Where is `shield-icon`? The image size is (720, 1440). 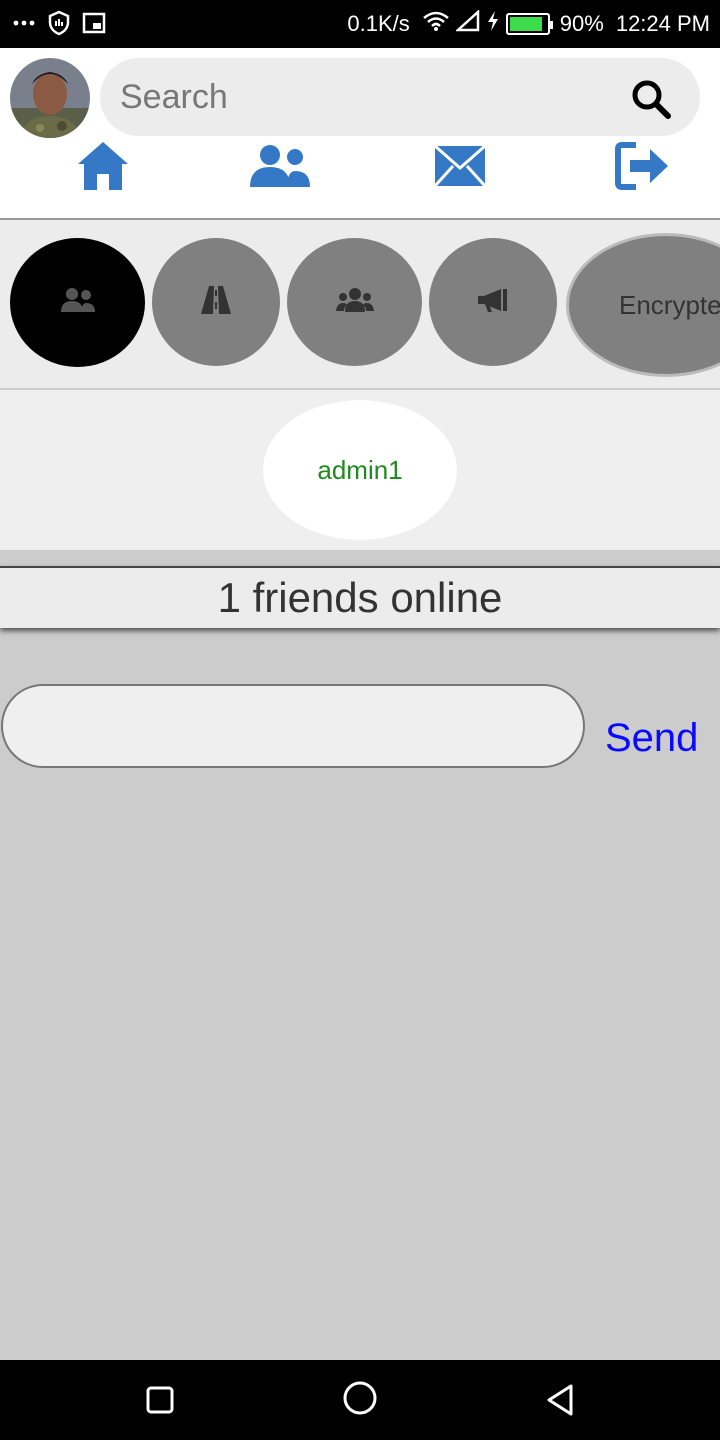 shield-icon is located at coordinates (59, 25).